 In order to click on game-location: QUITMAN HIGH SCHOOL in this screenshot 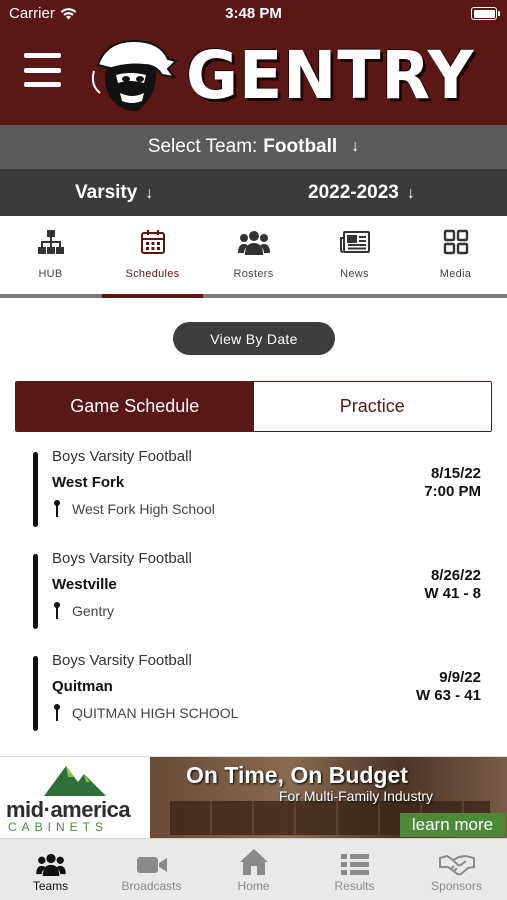, I will do `click(145, 713)`.